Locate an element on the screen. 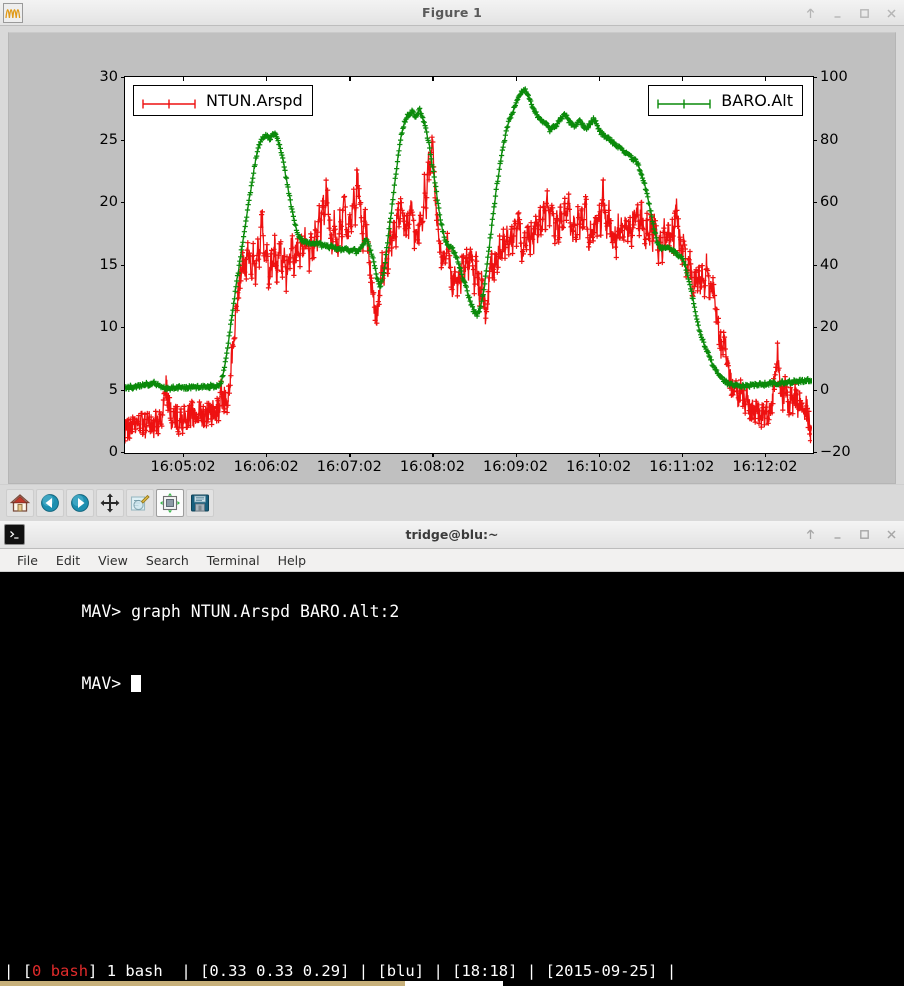 Image resolution: width=904 pixels, height=986 pixels. menu-item-view: View is located at coordinates (113, 560).